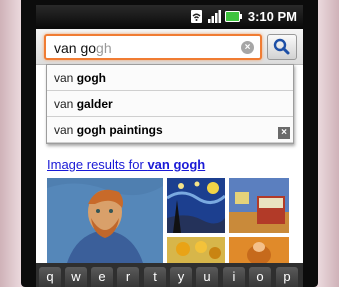  Describe the element at coordinates (170, 130) in the screenshot. I see `suggestion-item: van gogh paintings` at that location.